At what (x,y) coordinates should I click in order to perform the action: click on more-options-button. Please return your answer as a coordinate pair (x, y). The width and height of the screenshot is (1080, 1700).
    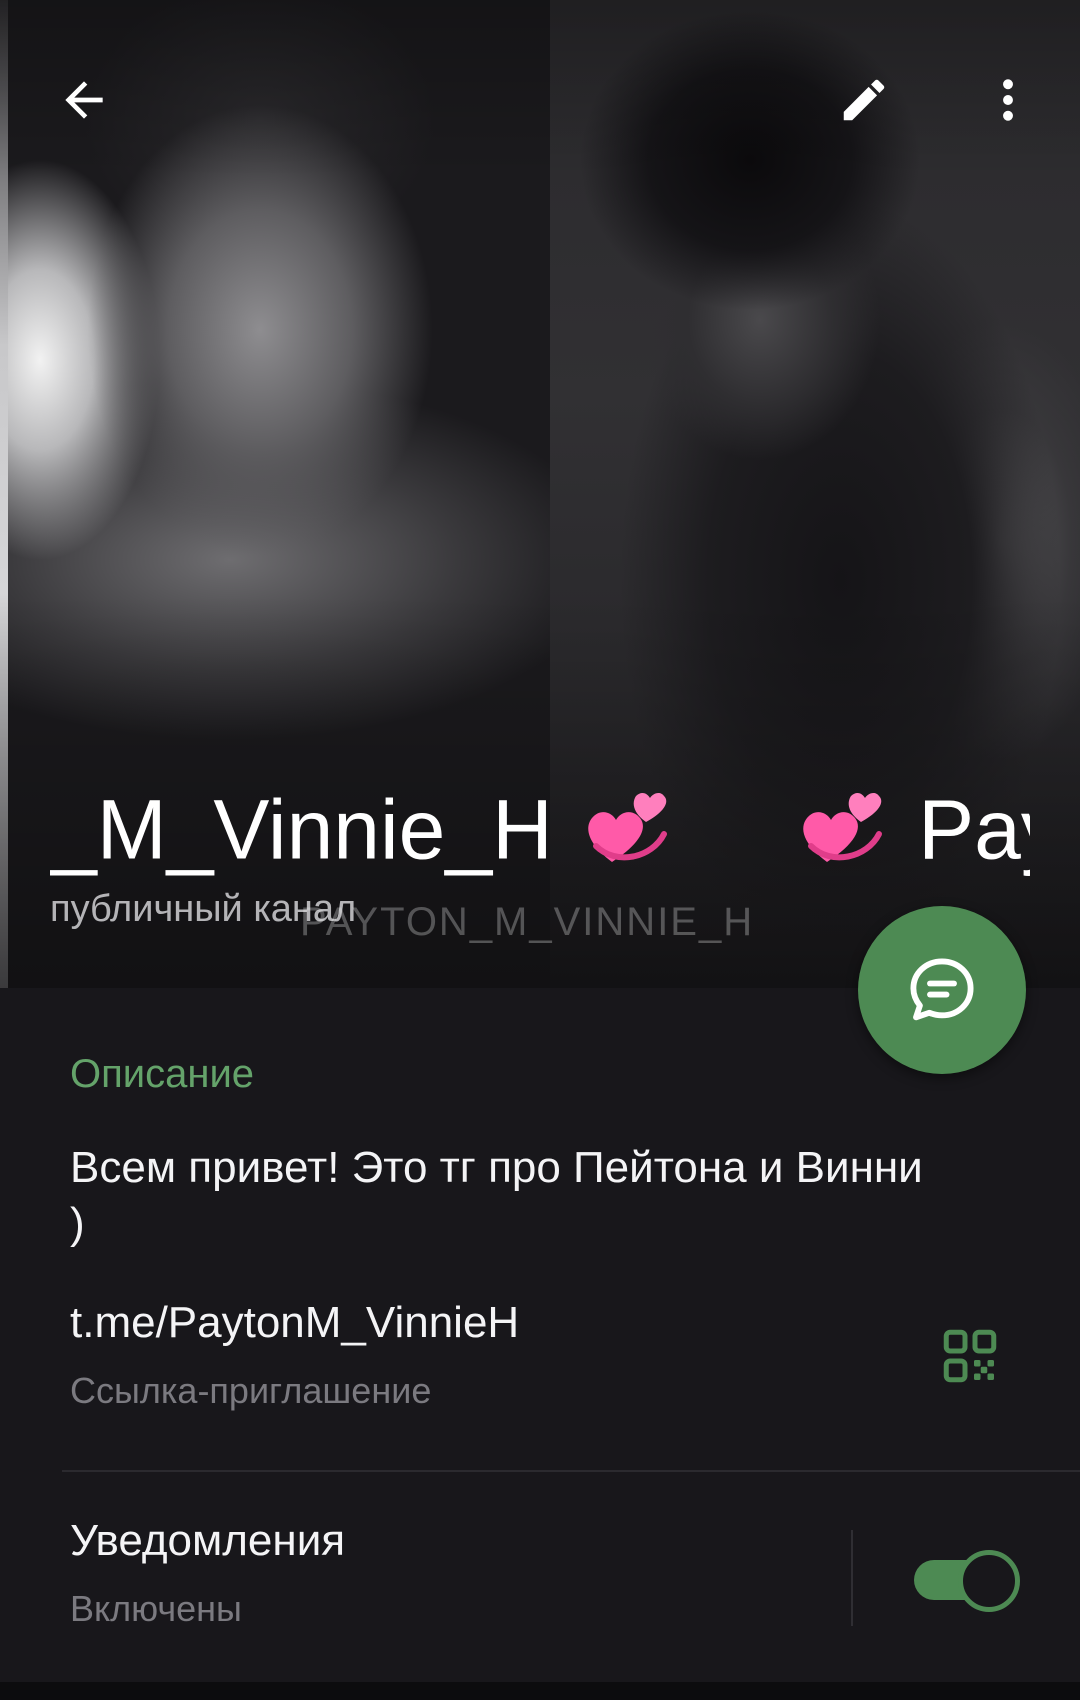
    Looking at the image, I should click on (1008, 100).